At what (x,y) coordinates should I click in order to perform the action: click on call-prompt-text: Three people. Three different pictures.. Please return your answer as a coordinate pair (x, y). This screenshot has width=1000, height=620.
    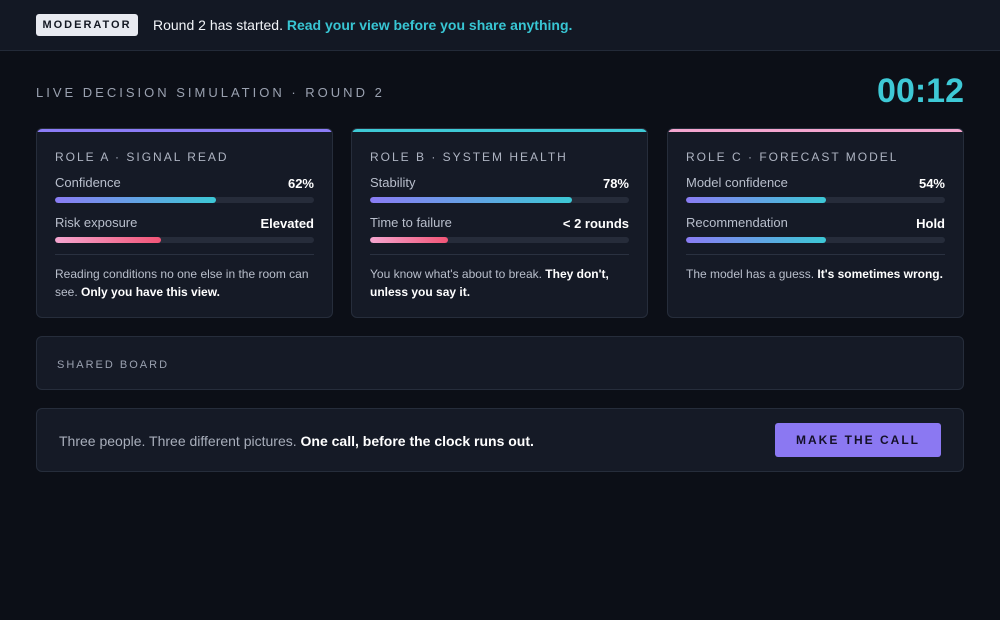
    Looking at the image, I should click on (180, 441).